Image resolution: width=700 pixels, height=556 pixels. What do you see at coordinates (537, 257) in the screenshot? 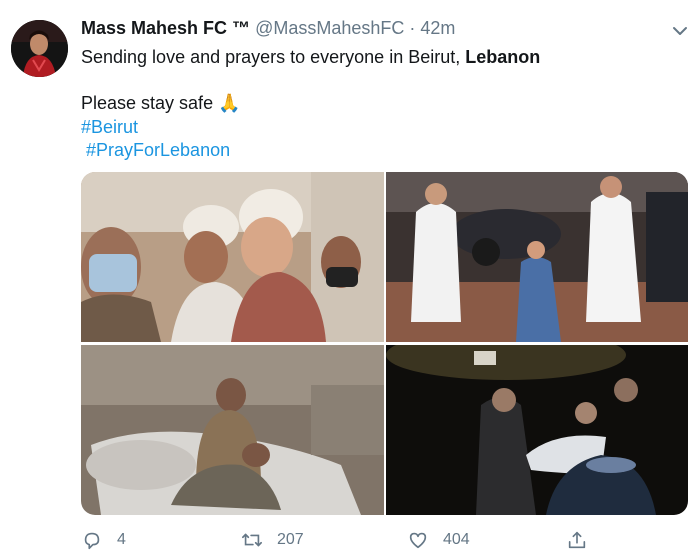
I see `medics-street-photo` at bounding box center [537, 257].